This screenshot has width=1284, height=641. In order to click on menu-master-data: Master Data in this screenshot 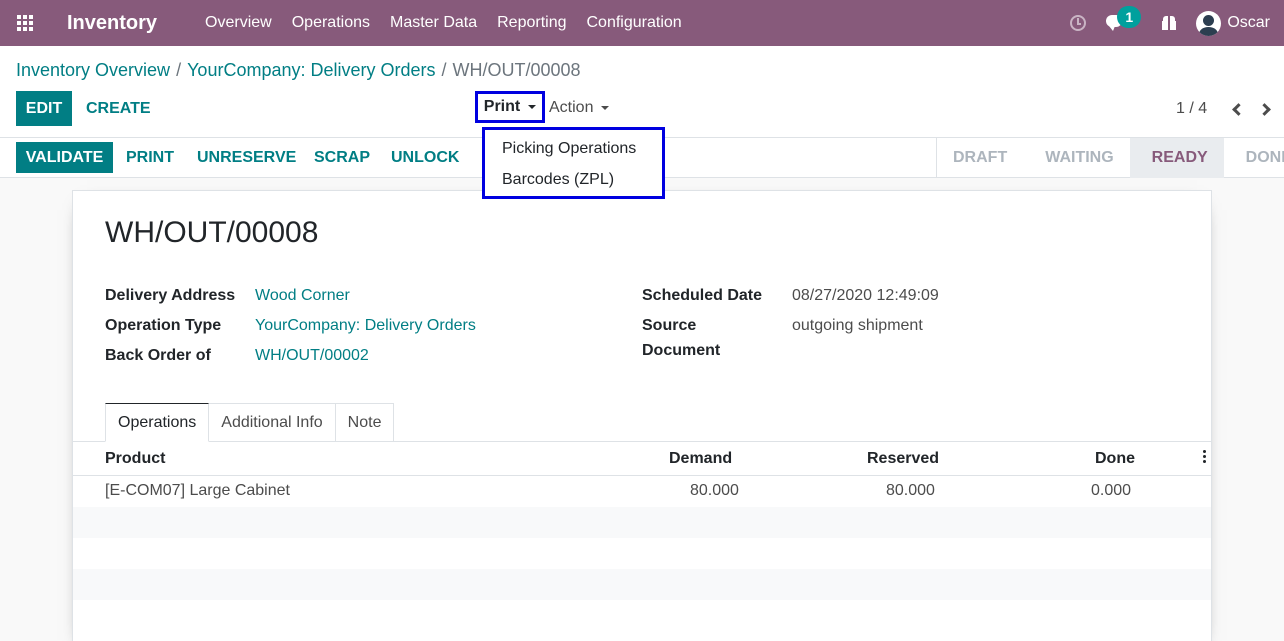, I will do `click(433, 23)`.